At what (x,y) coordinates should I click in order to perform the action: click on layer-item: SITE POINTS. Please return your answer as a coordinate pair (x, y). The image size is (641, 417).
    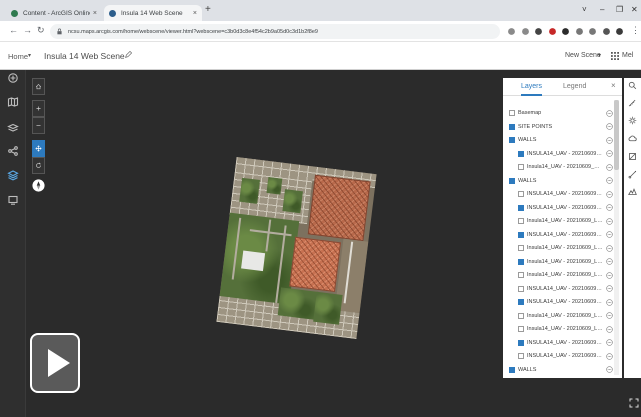
    Looking at the image, I should click on (561, 127).